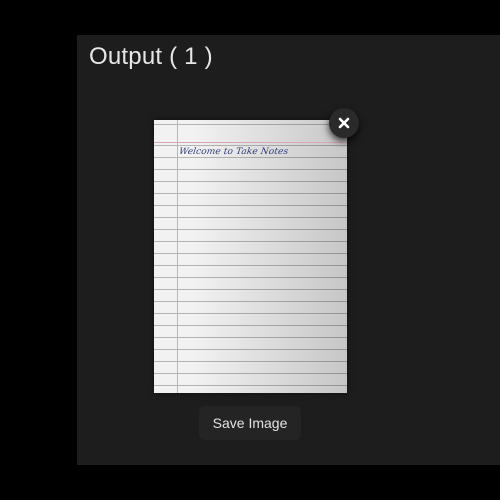  I want to click on handwritten-text: Welcome to Take Notes, so click(233, 152).